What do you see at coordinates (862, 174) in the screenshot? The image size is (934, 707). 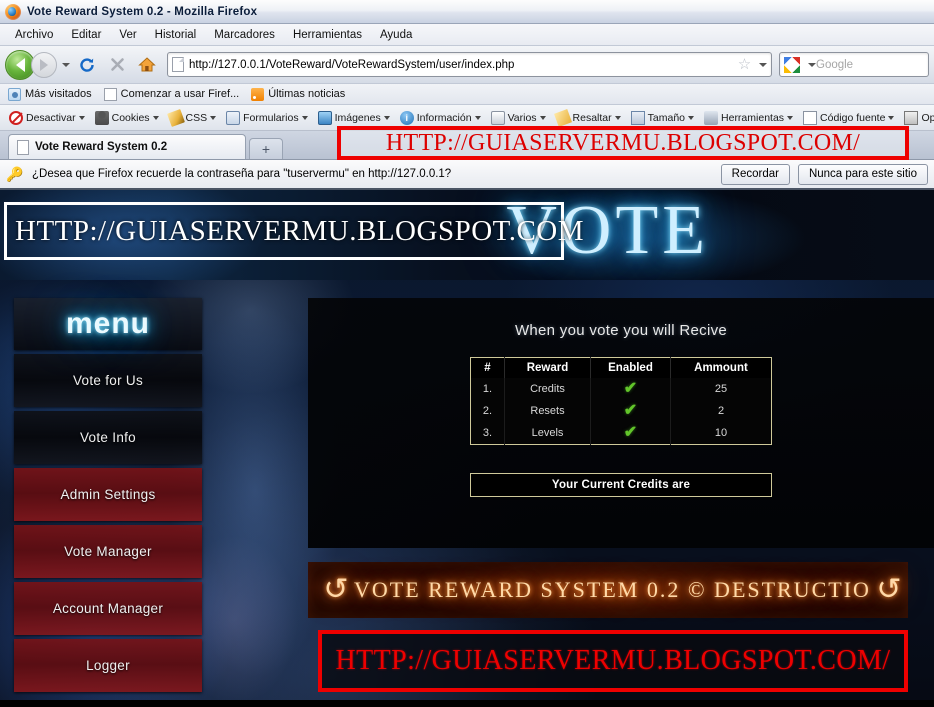 I see `never-for-this-site-button: Nunca para este sitio` at bounding box center [862, 174].